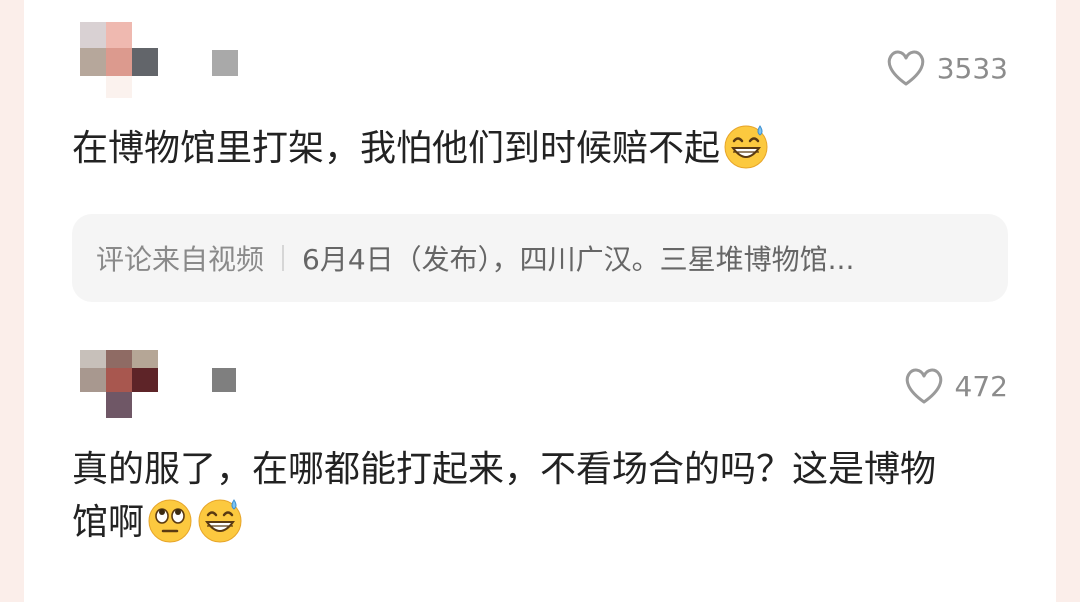 The height and width of the screenshot is (602, 1080). I want to click on comment-text-content: 馆啊, so click(108, 522).